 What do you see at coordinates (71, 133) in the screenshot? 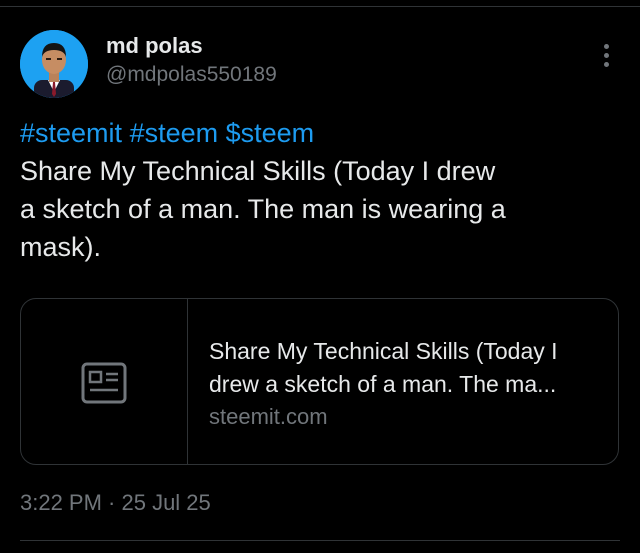
I see `hashtag-link: #steemit` at bounding box center [71, 133].